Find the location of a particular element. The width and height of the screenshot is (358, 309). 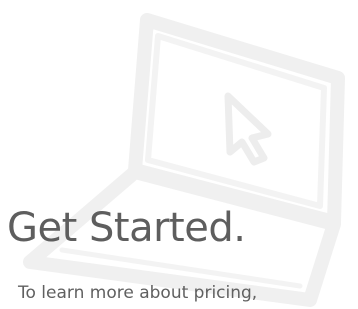

page-title: Get Started. is located at coordinates (126, 228).